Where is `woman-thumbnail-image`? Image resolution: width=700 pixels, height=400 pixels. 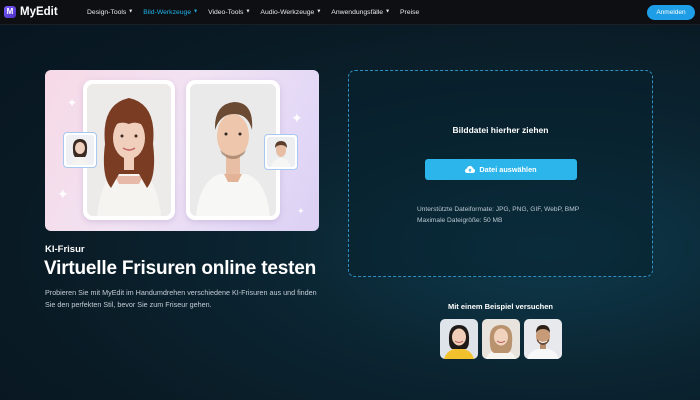 woman-thumbnail-image is located at coordinates (80, 150).